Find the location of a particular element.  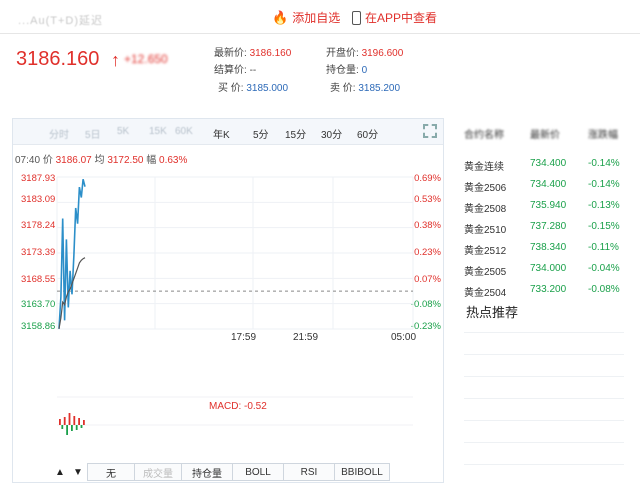

quote-latest: 最新价: 3186.160 is located at coordinates (252, 51).